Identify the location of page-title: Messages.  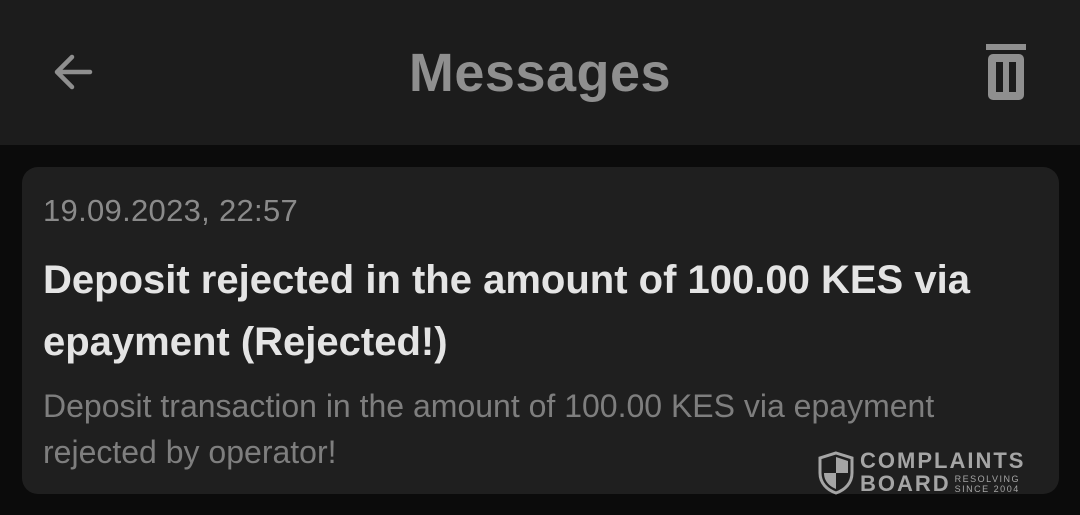
(540, 73).